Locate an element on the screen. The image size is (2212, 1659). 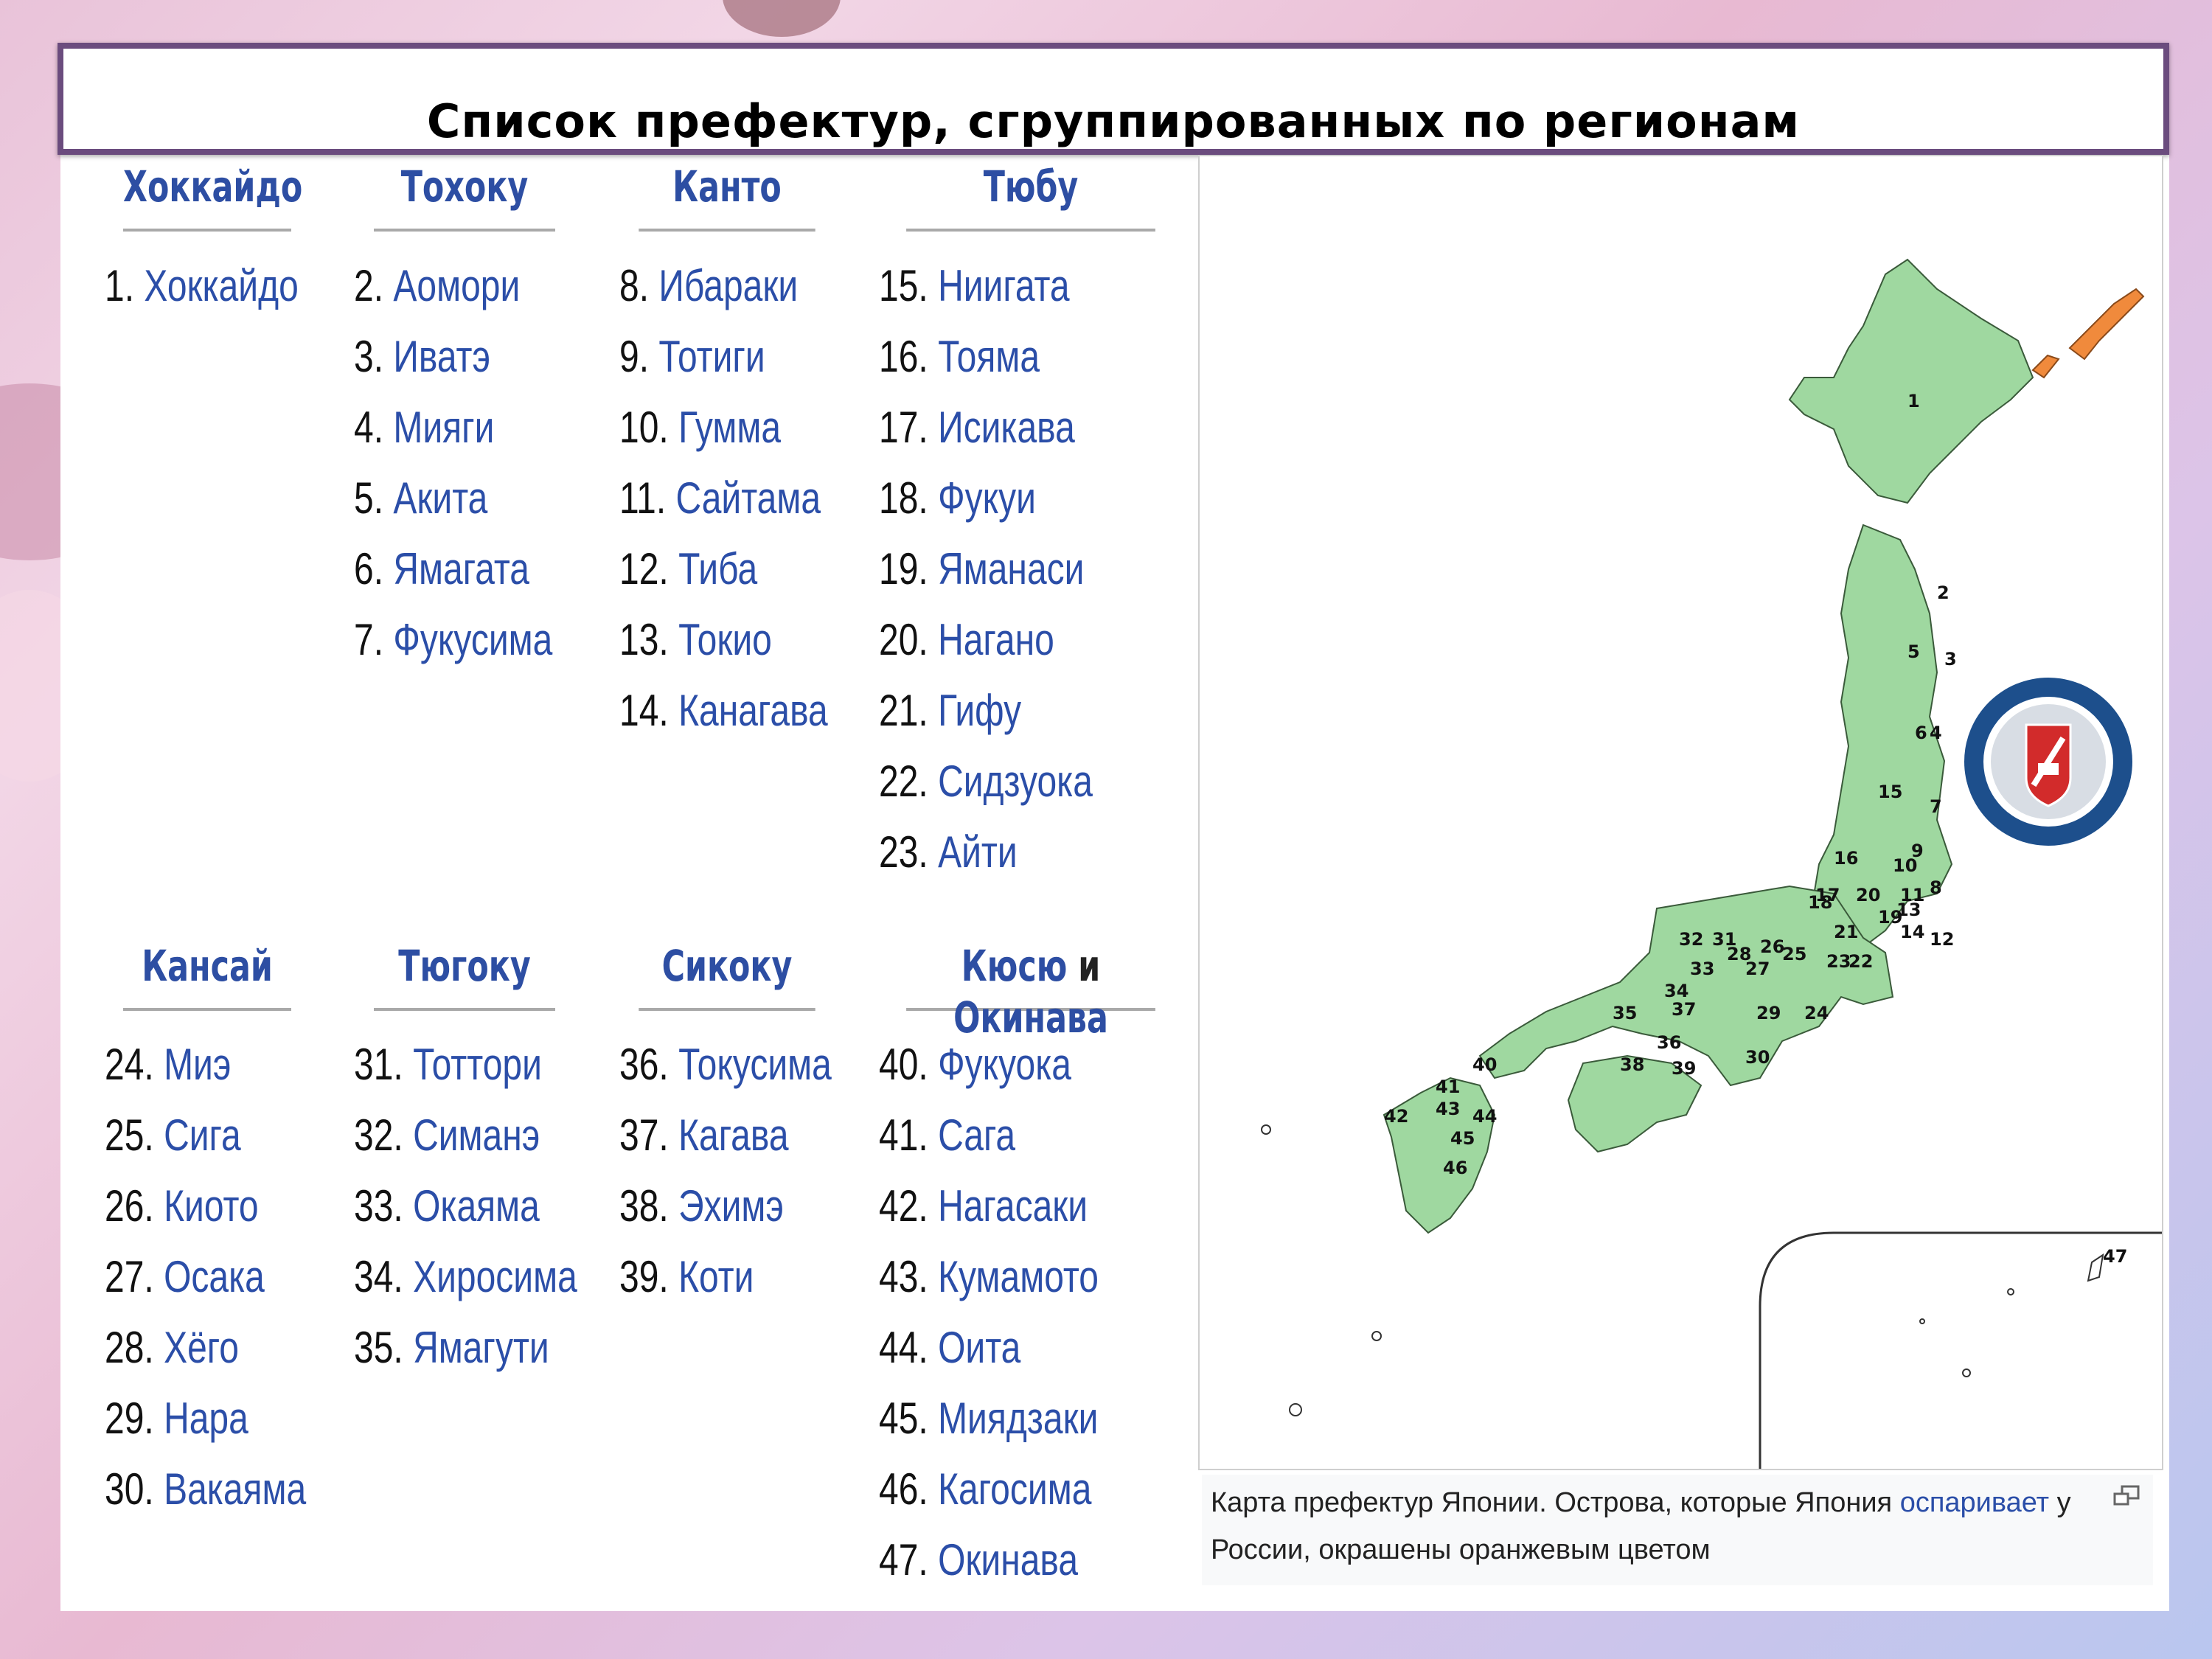
prefecture-link: Хоккайдо is located at coordinates (221, 285).